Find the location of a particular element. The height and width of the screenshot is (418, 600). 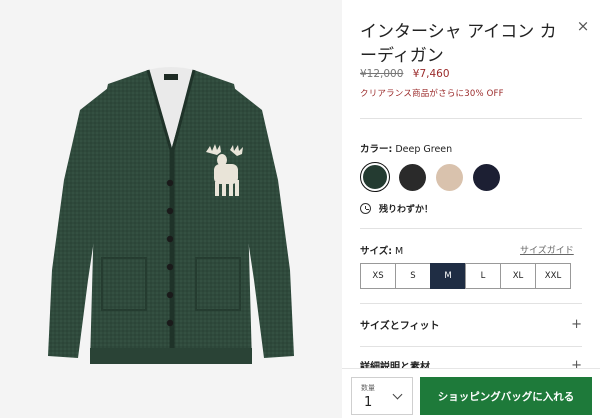

swatch-navy is located at coordinates (486, 177).